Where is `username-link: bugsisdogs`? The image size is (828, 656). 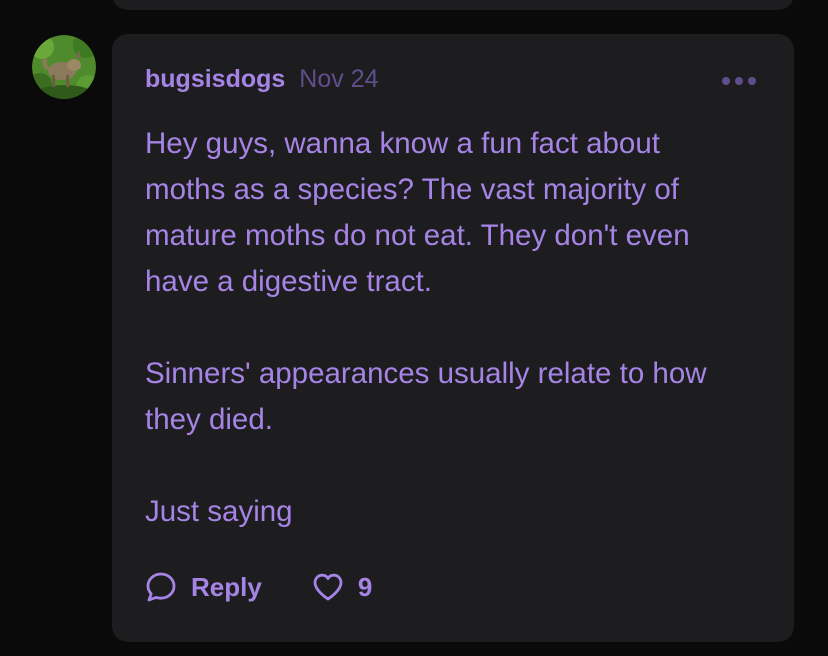 username-link: bugsisdogs is located at coordinates (215, 79).